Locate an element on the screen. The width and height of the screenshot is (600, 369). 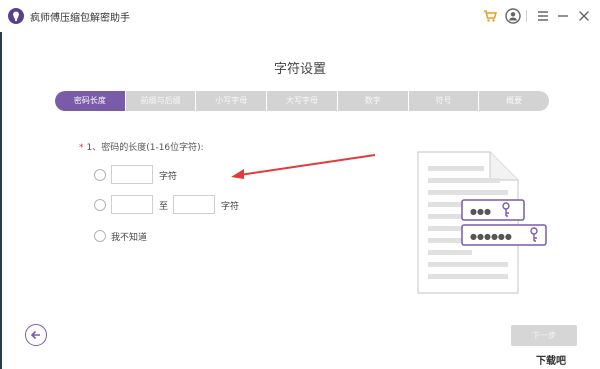
menu-icon is located at coordinates (543, 16).